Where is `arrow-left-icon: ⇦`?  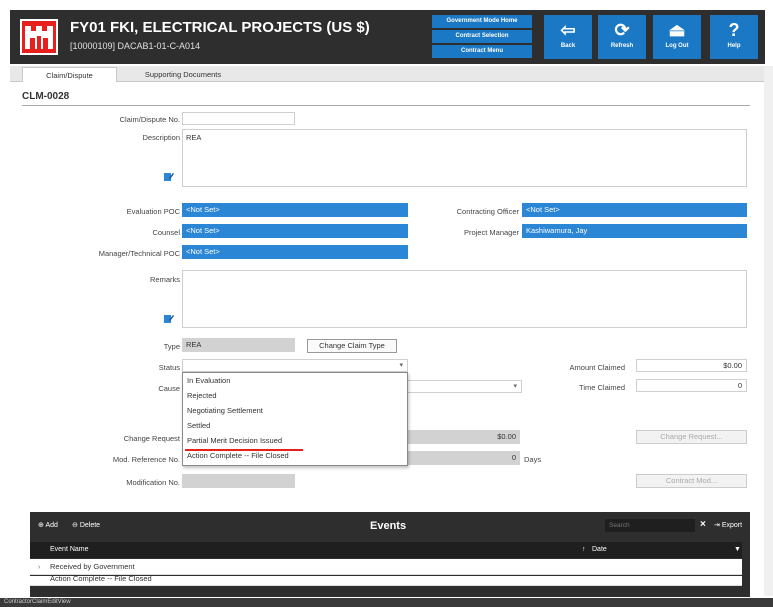
arrow-left-icon: ⇦ is located at coordinates (568, 30).